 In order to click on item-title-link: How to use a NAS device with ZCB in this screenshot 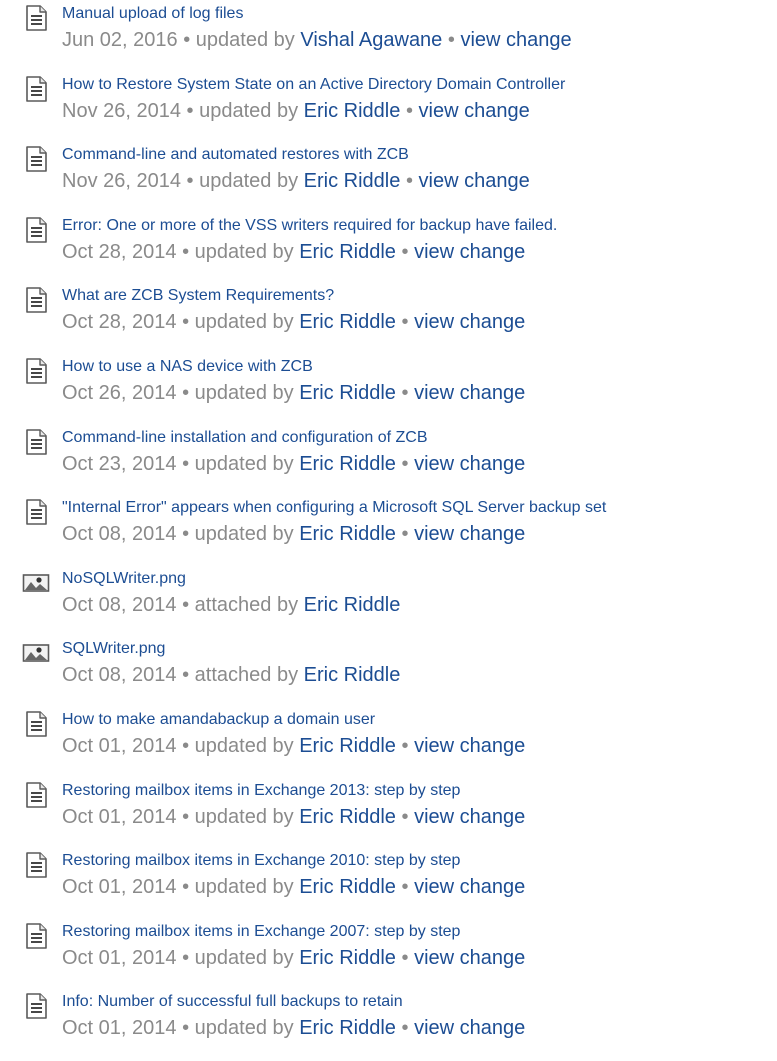, I will do `click(187, 367)`.